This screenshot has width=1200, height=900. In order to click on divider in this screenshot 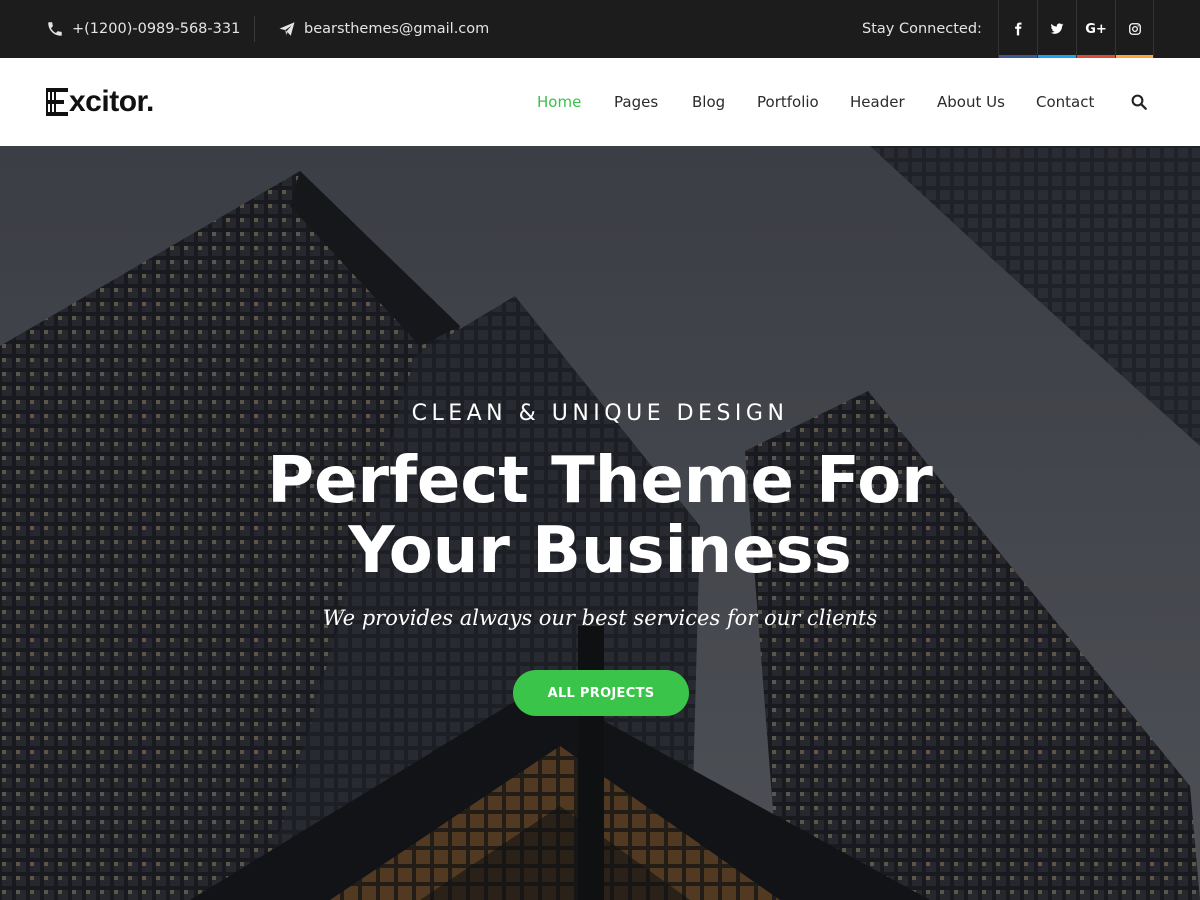, I will do `click(254, 29)`.